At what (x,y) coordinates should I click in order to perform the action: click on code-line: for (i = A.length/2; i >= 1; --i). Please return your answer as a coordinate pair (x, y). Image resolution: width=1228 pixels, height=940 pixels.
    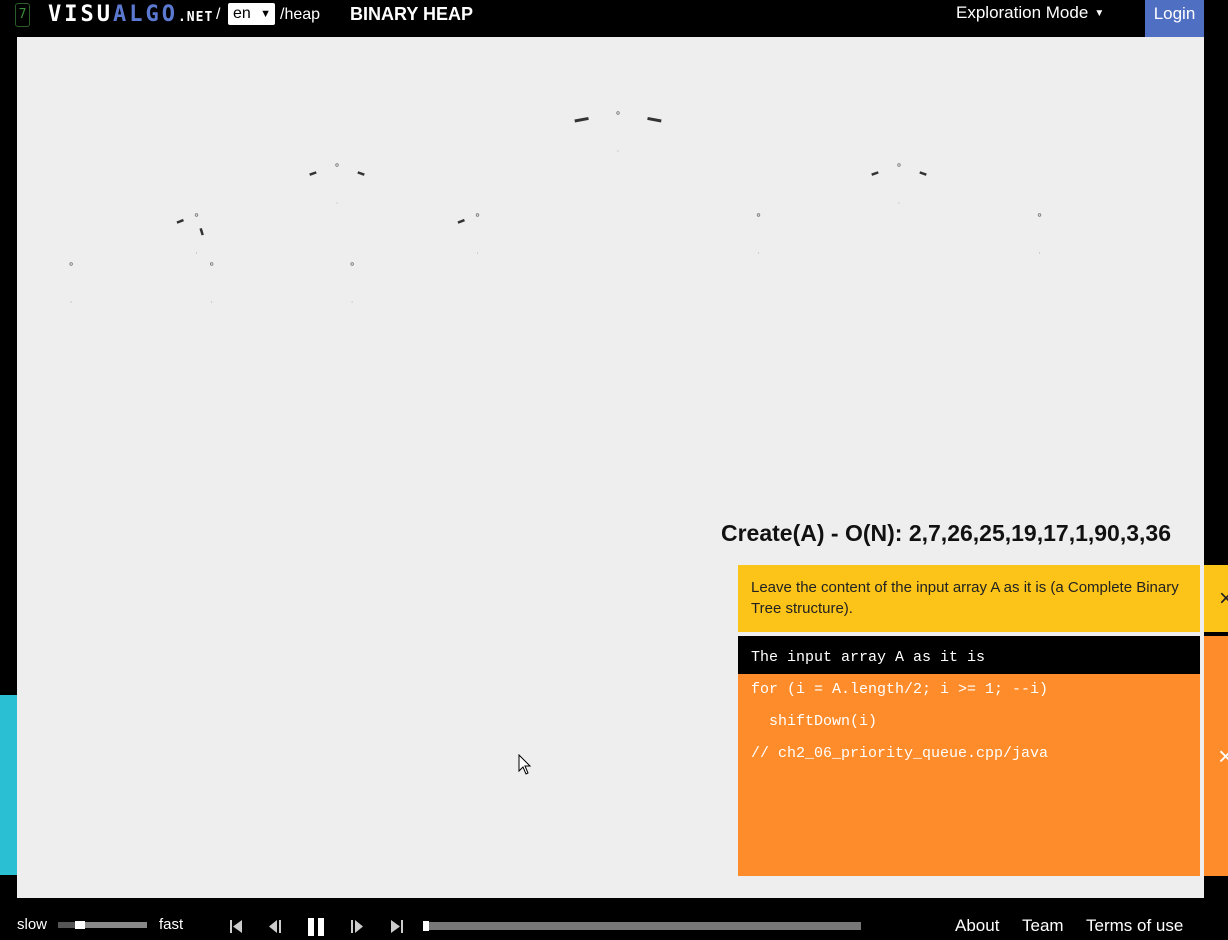
    Looking at the image, I should click on (900, 689).